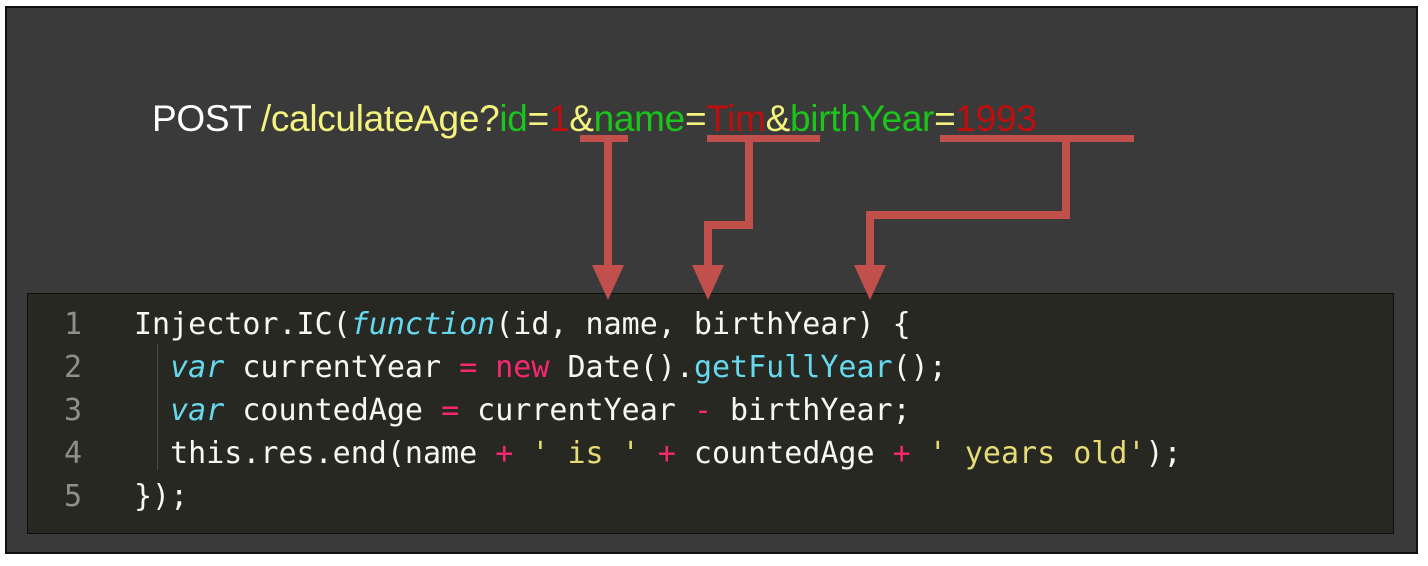 The width and height of the screenshot is (1428, 566). Describe the element at coordinates (763, 138) in the screenshot. I see `underline-name` at that location.